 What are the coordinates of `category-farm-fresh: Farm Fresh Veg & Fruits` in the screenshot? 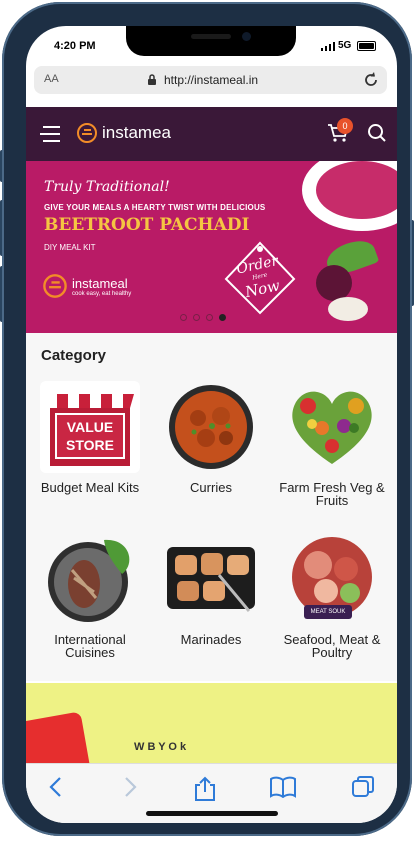 It's located at (332, 444).